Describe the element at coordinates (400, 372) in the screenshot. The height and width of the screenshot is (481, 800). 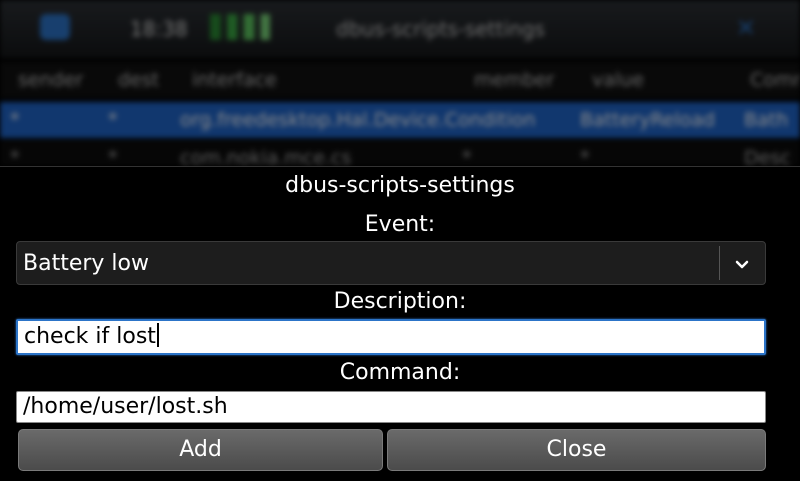
I see `command-label: Command:` at that location.